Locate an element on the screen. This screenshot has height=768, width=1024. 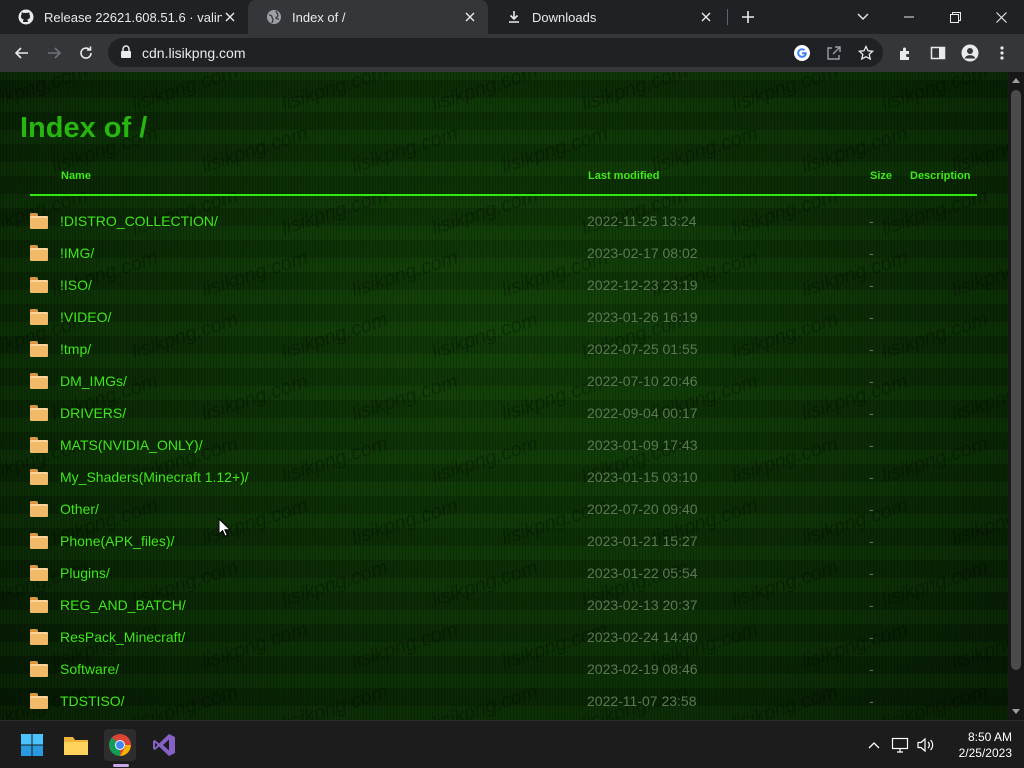
bookmark-star-icon is located at coordinates (866, 53).